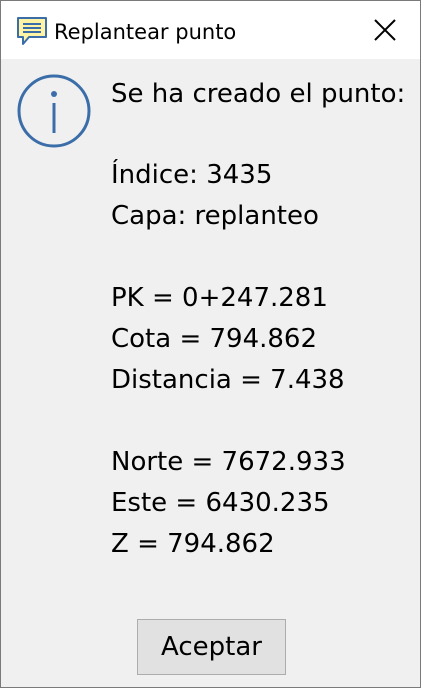 The image size is (421, 688). I want to click on message-heading: Se ha creado el punto:, so click(258, 94).